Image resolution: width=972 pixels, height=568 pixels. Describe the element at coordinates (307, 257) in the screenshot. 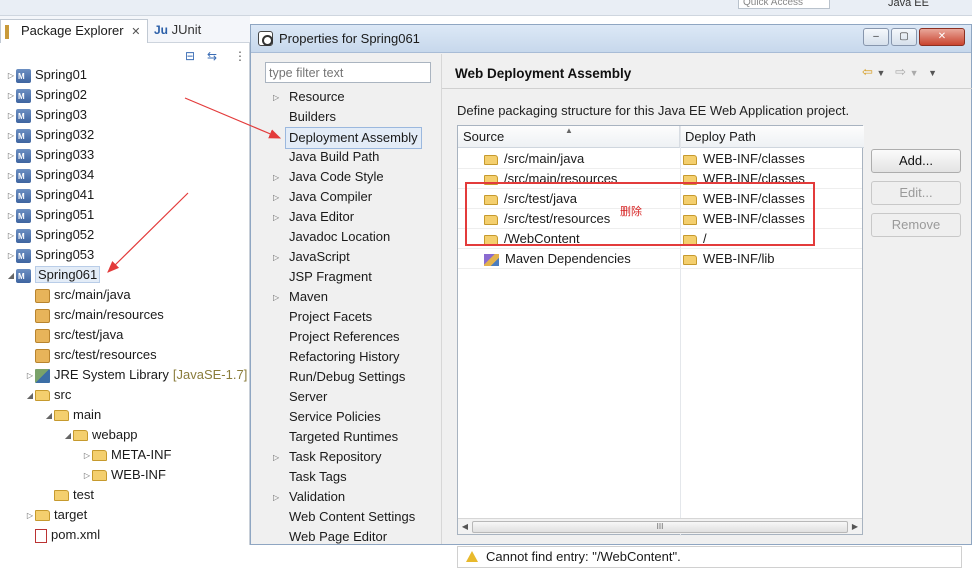

I see `nav-item: ▷ JavaScript` at that location.